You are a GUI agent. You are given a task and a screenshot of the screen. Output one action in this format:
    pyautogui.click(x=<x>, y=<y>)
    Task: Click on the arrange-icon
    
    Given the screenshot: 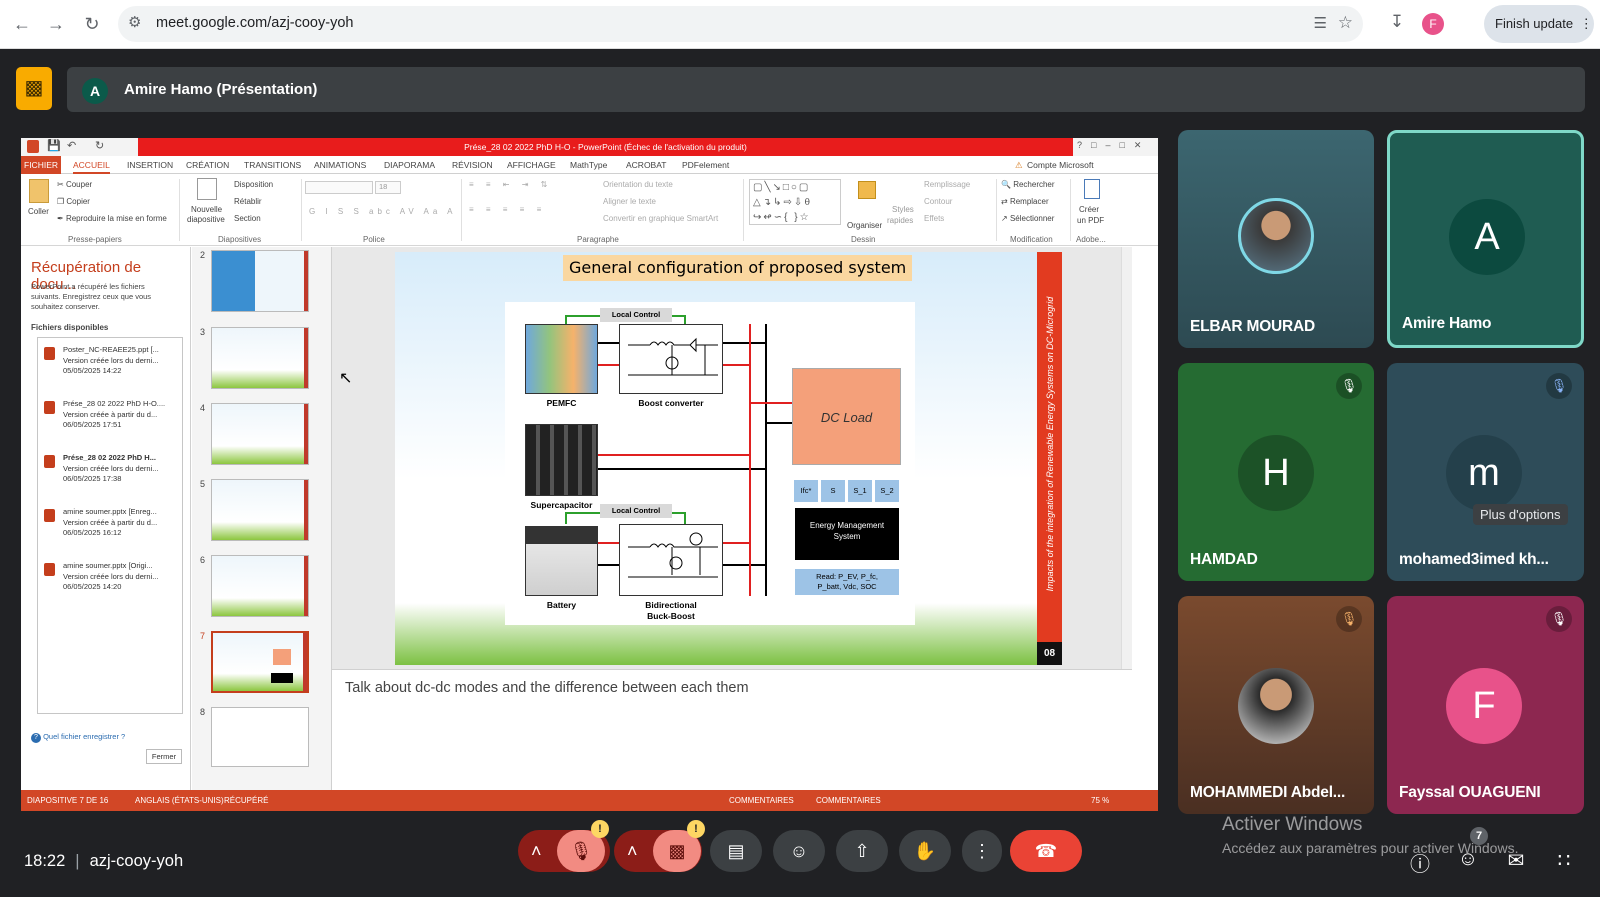 What is the action you would take?
    pyautogui.click(x=867, y=190)
    